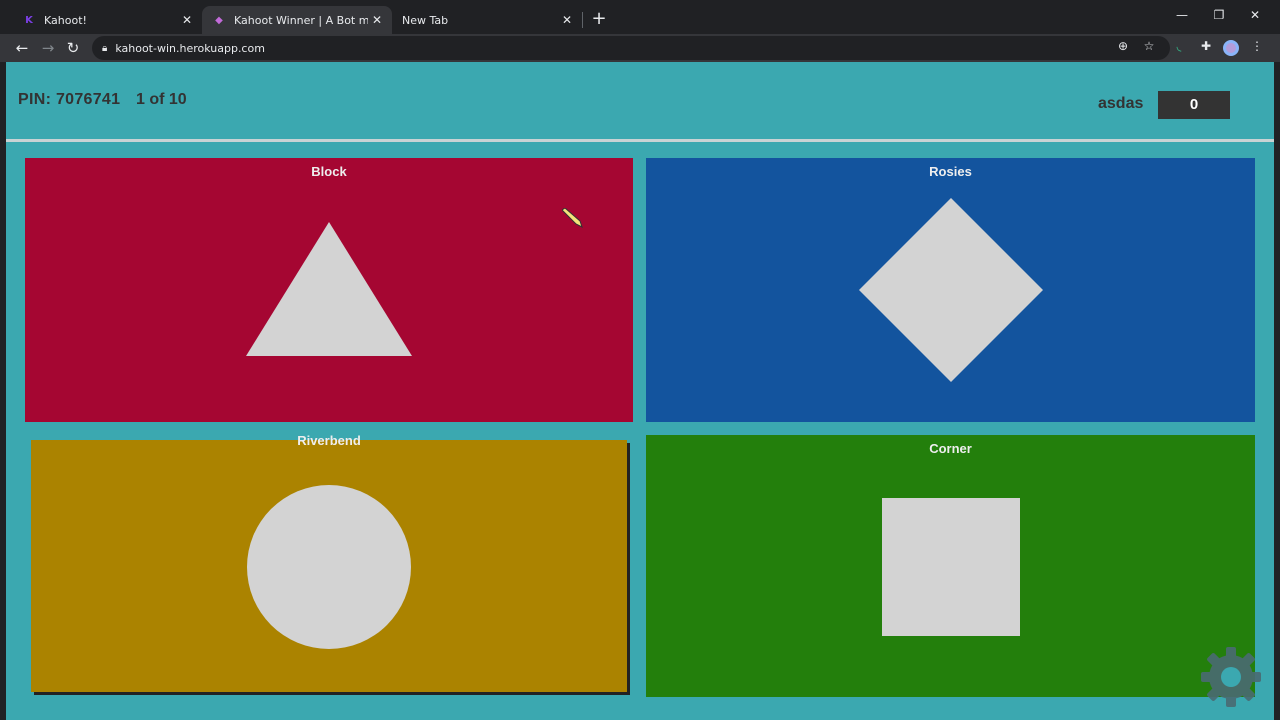 This screenshot has height=720, width=1280. I want to click on profile-avatar, so click(1231, 48).